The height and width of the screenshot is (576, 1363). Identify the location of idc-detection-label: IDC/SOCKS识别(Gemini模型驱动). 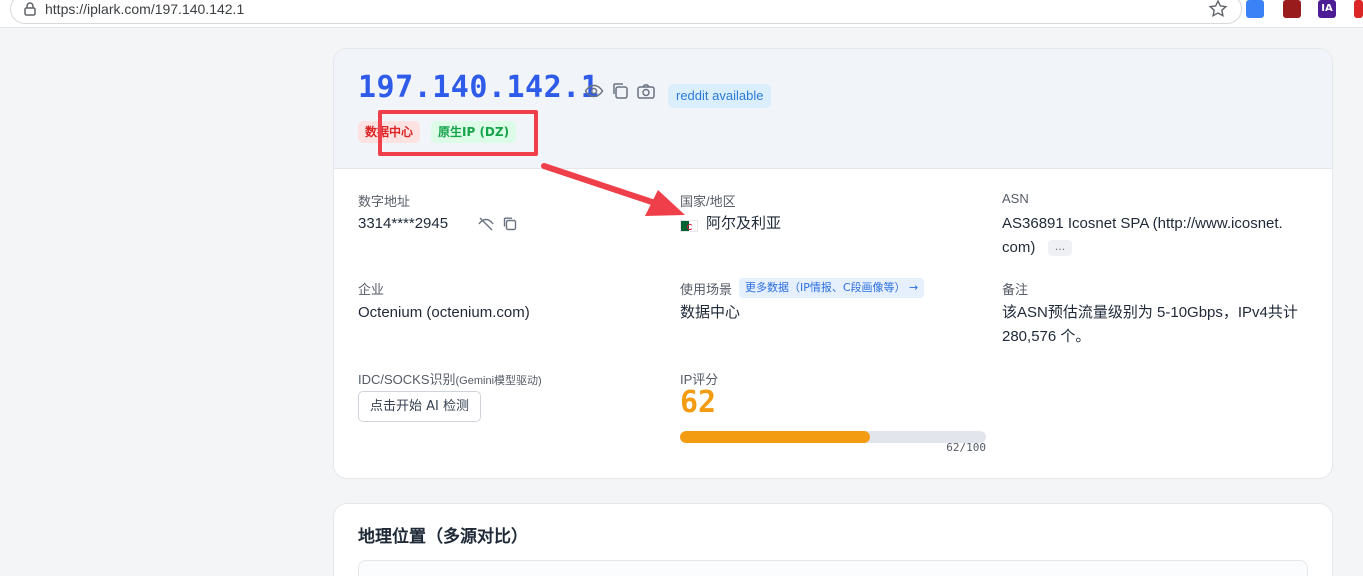
(450, 378).